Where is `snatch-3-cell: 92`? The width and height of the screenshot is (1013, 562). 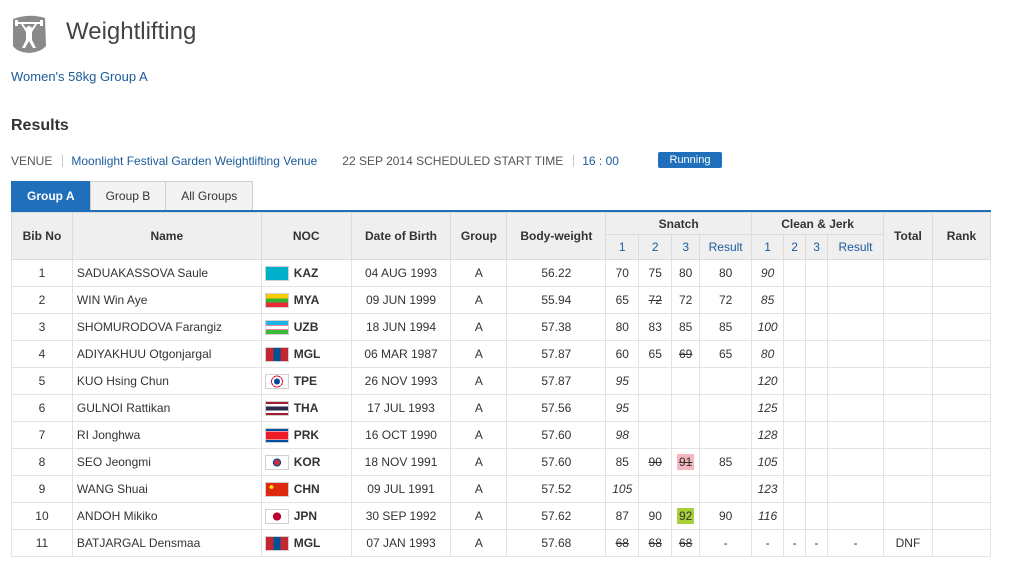
snatch-3-cell: 92 is located at coordinates (686, 516).